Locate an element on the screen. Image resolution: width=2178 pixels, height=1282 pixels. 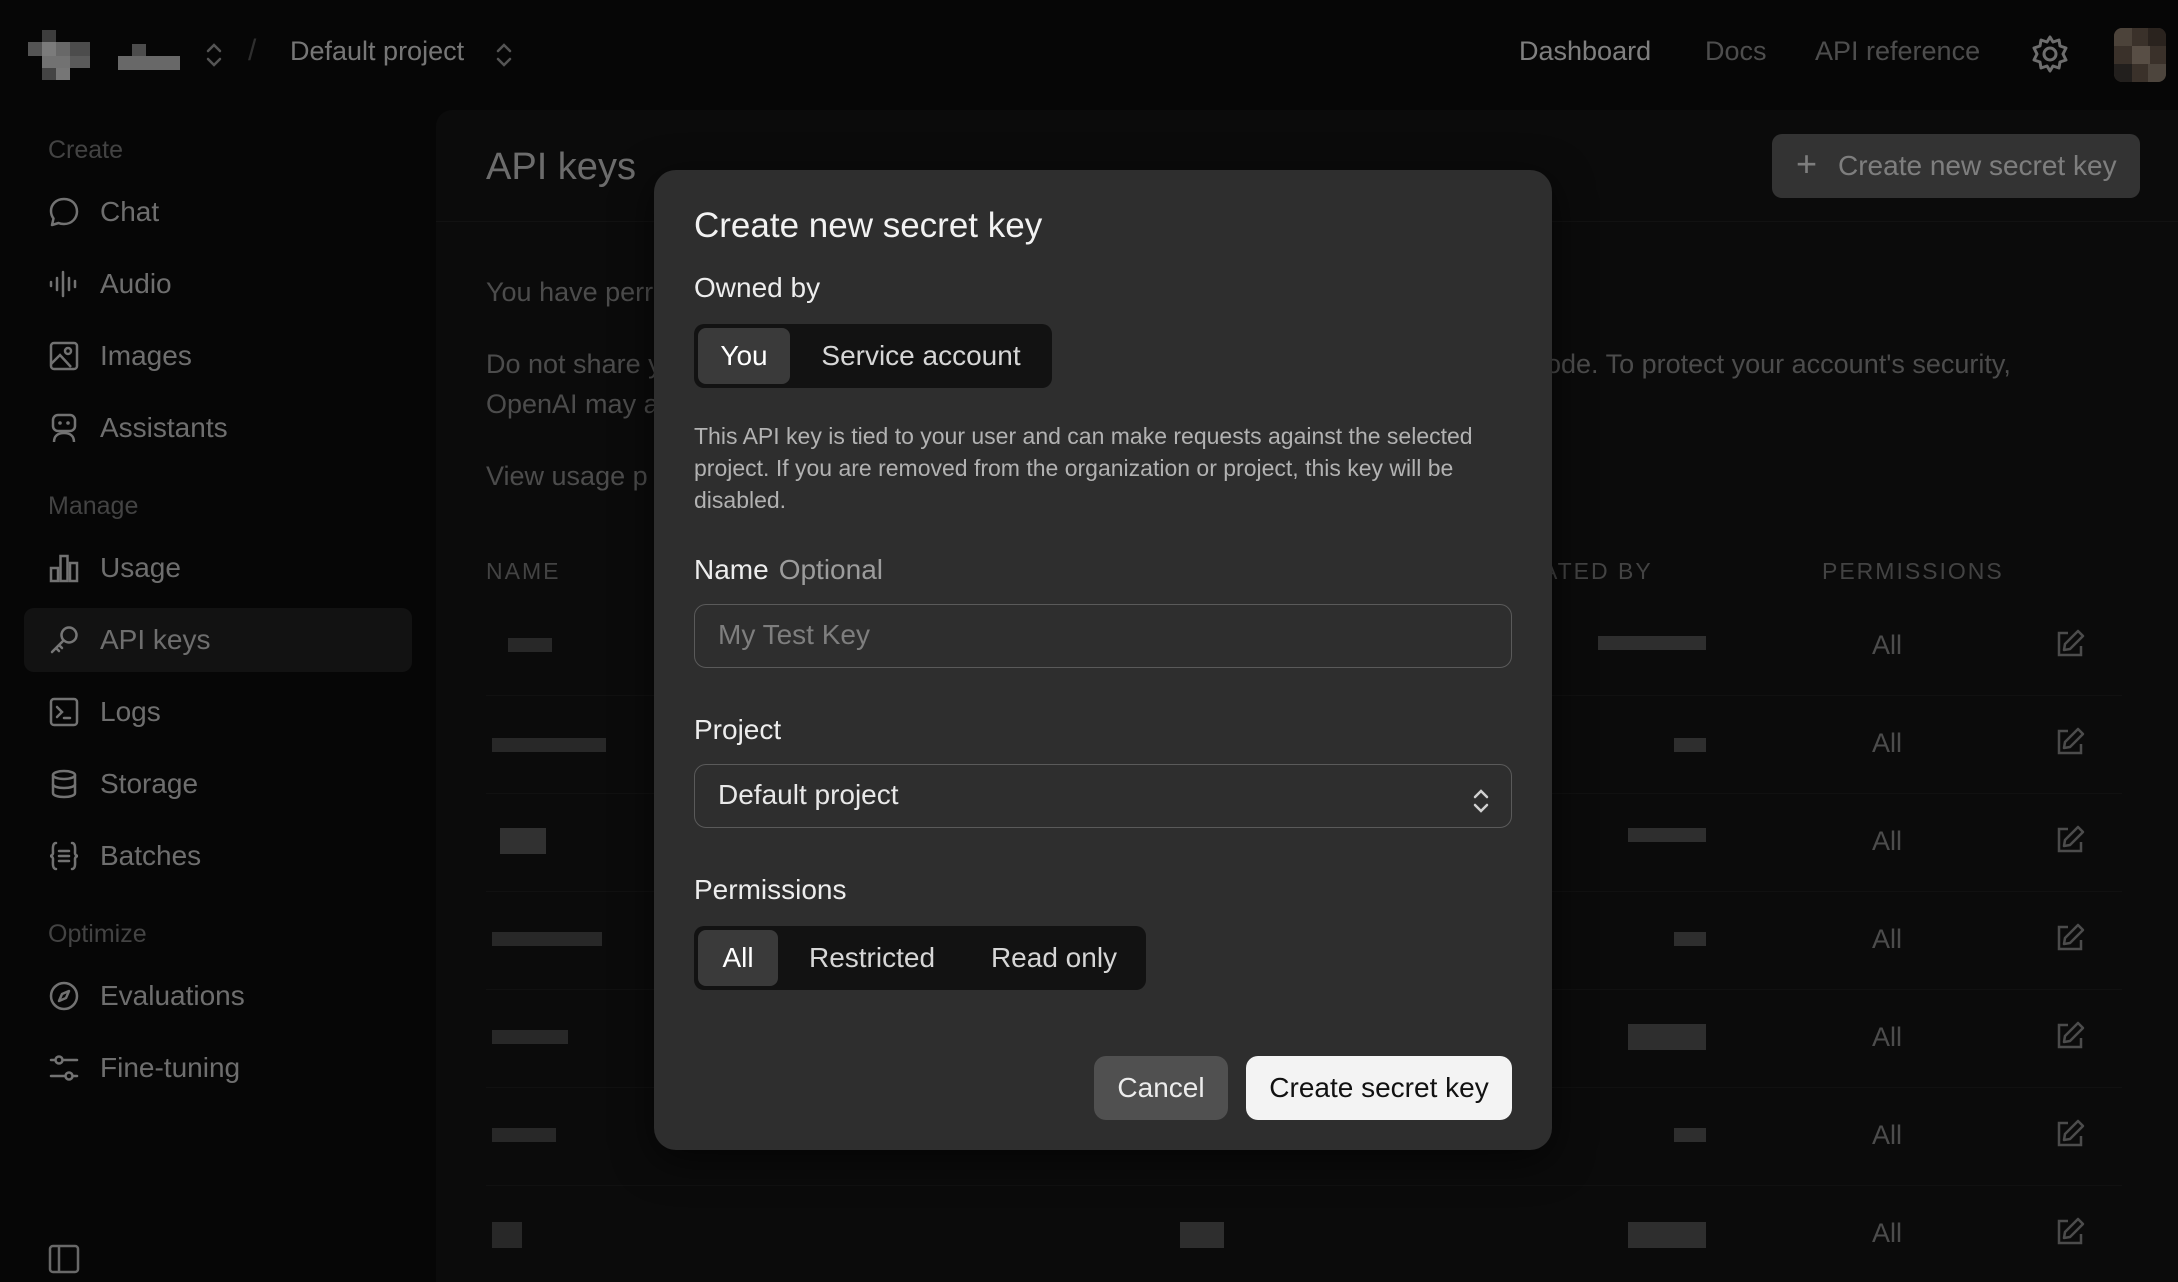
permissions-label: Permissions is located at coordinates (770, 889).